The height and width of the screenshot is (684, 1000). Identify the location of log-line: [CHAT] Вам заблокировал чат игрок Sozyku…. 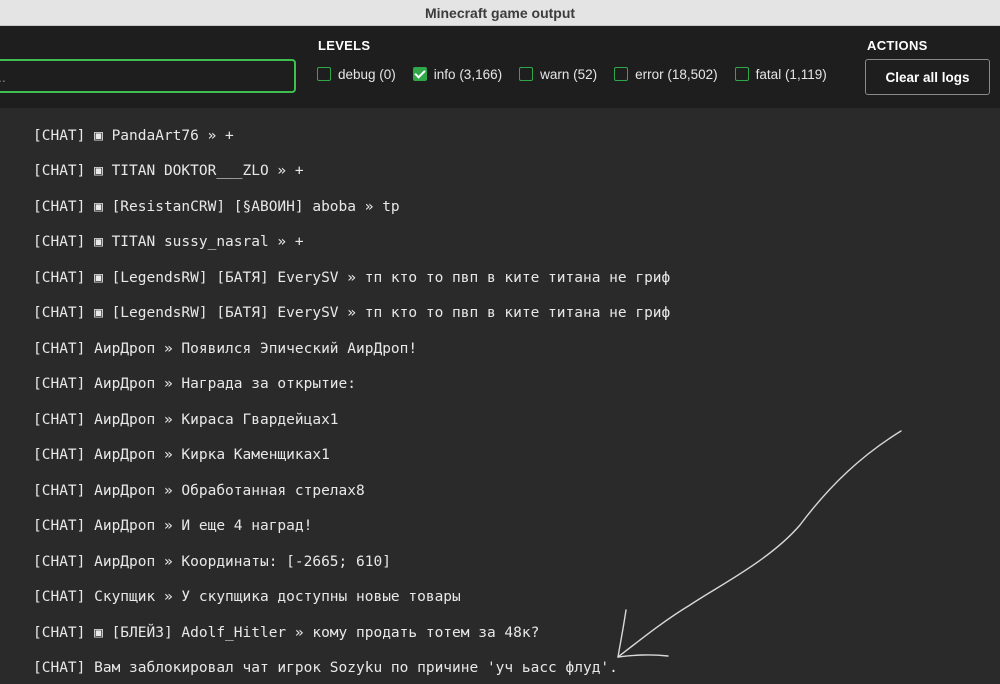
(325, 668).